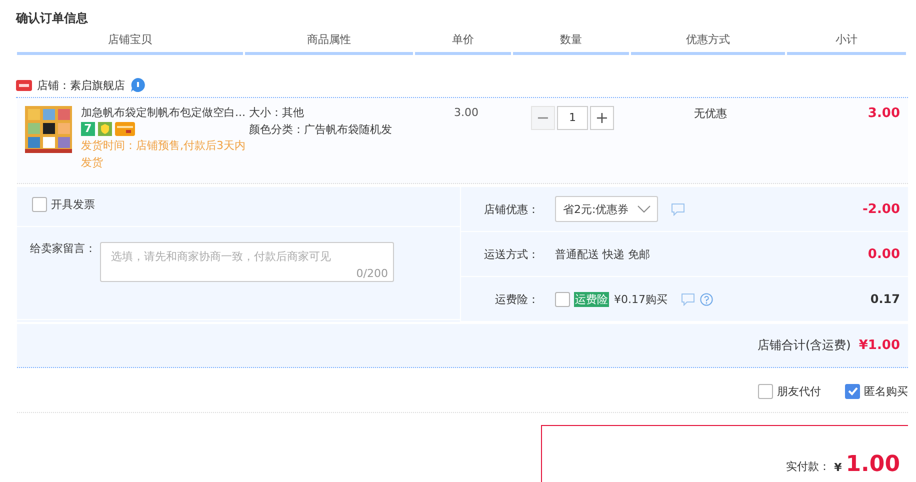 This screenshot has width=916, height=482. I want to click on unit-price: 3.00, so click(466, 112).